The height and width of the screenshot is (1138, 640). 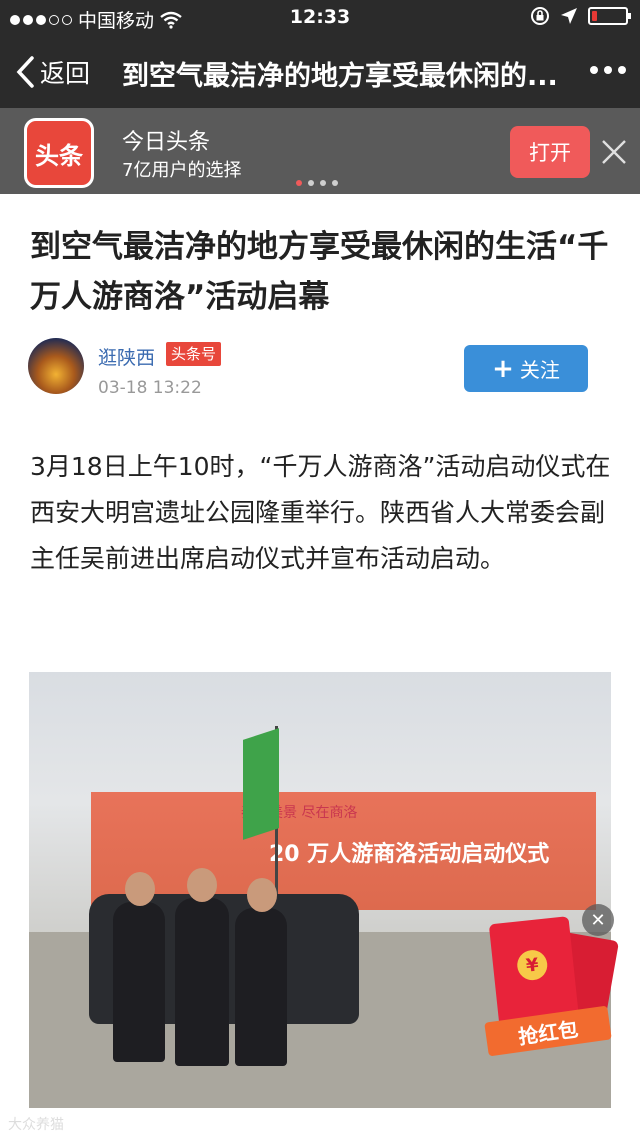 I want to click on status-bar: 中国移动 12:33, so click(x=320, y=18).